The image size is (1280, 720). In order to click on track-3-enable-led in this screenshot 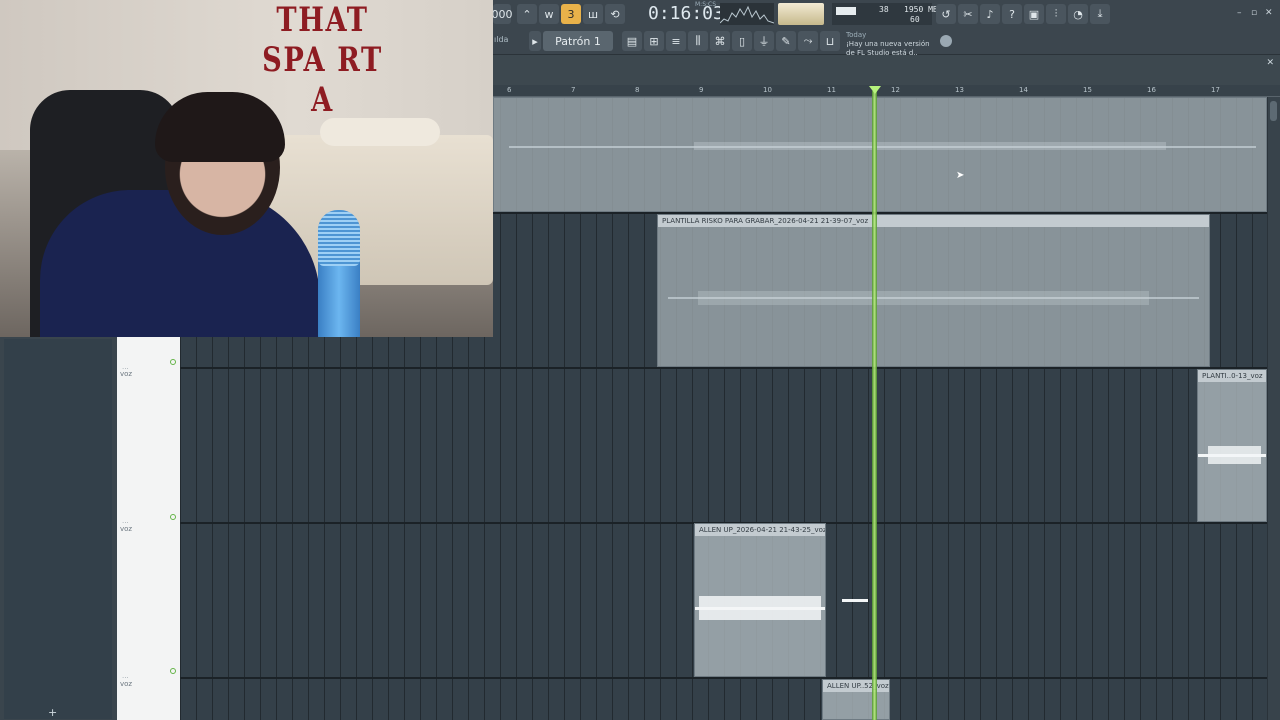, I will do `click(173, 671)`.